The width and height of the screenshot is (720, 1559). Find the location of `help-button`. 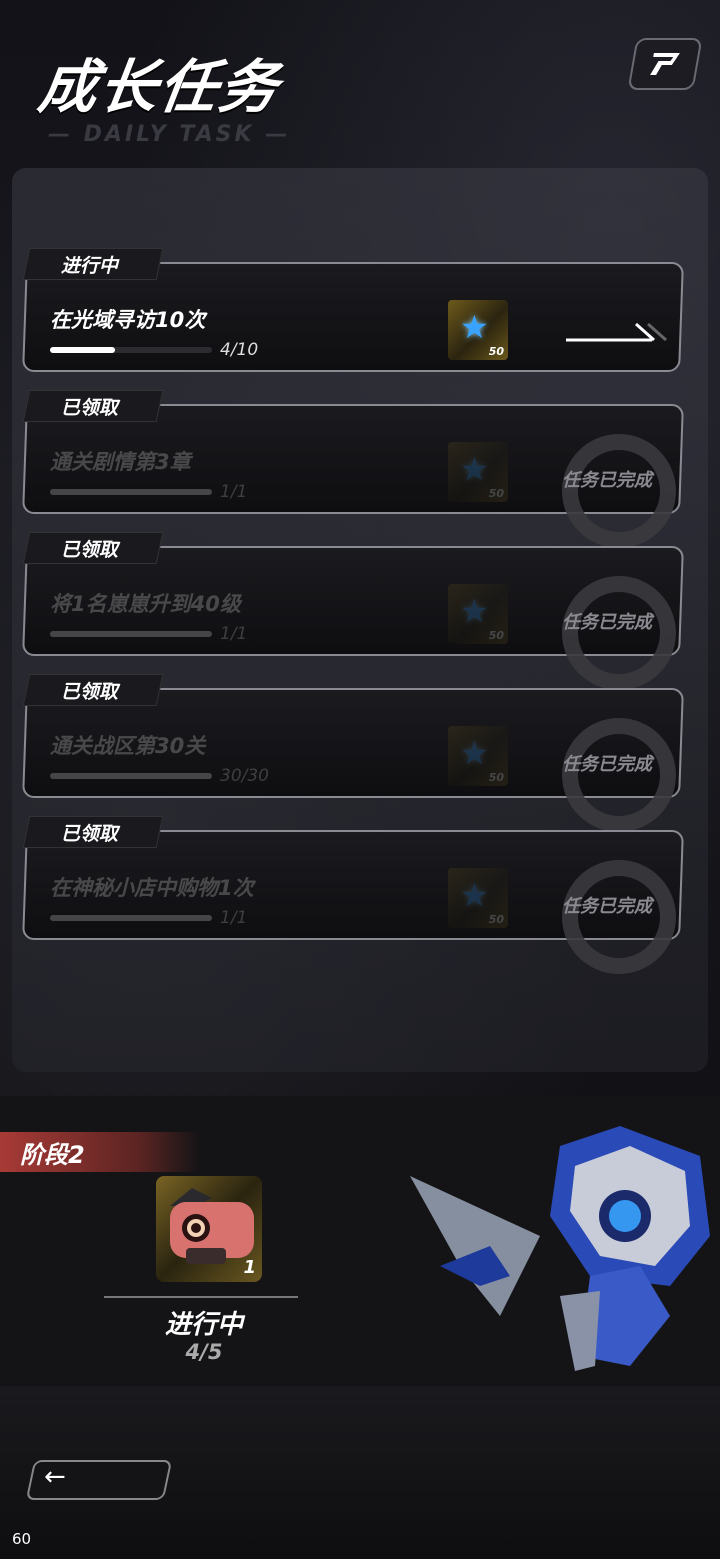

help-button is located at coordinates (665, 64).